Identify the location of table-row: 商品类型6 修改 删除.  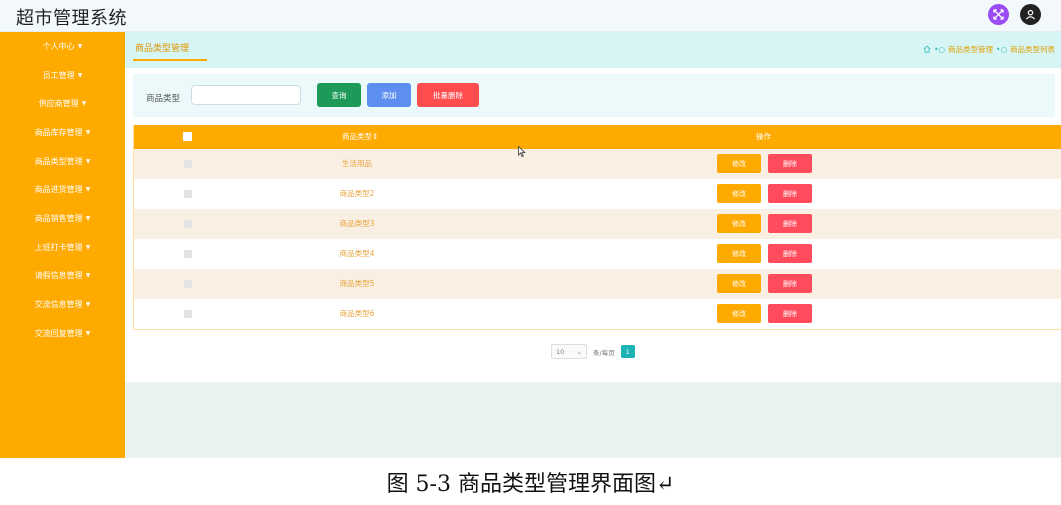
(597, 314).